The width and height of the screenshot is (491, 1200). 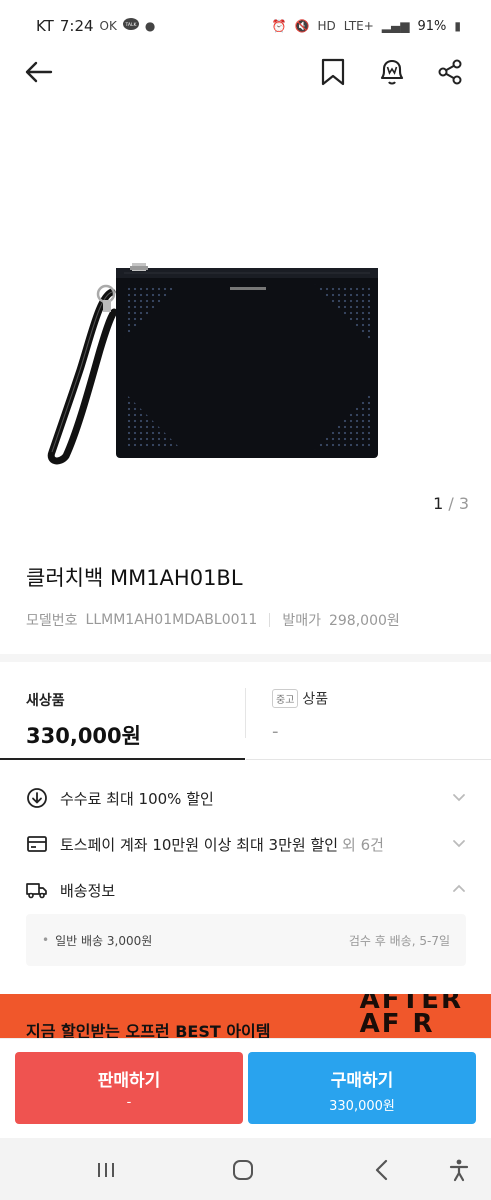 What do you see at coordinates (52, 621) in the screenshot?
I see `model-label: 모델번호` at bounding box center [52, 621].